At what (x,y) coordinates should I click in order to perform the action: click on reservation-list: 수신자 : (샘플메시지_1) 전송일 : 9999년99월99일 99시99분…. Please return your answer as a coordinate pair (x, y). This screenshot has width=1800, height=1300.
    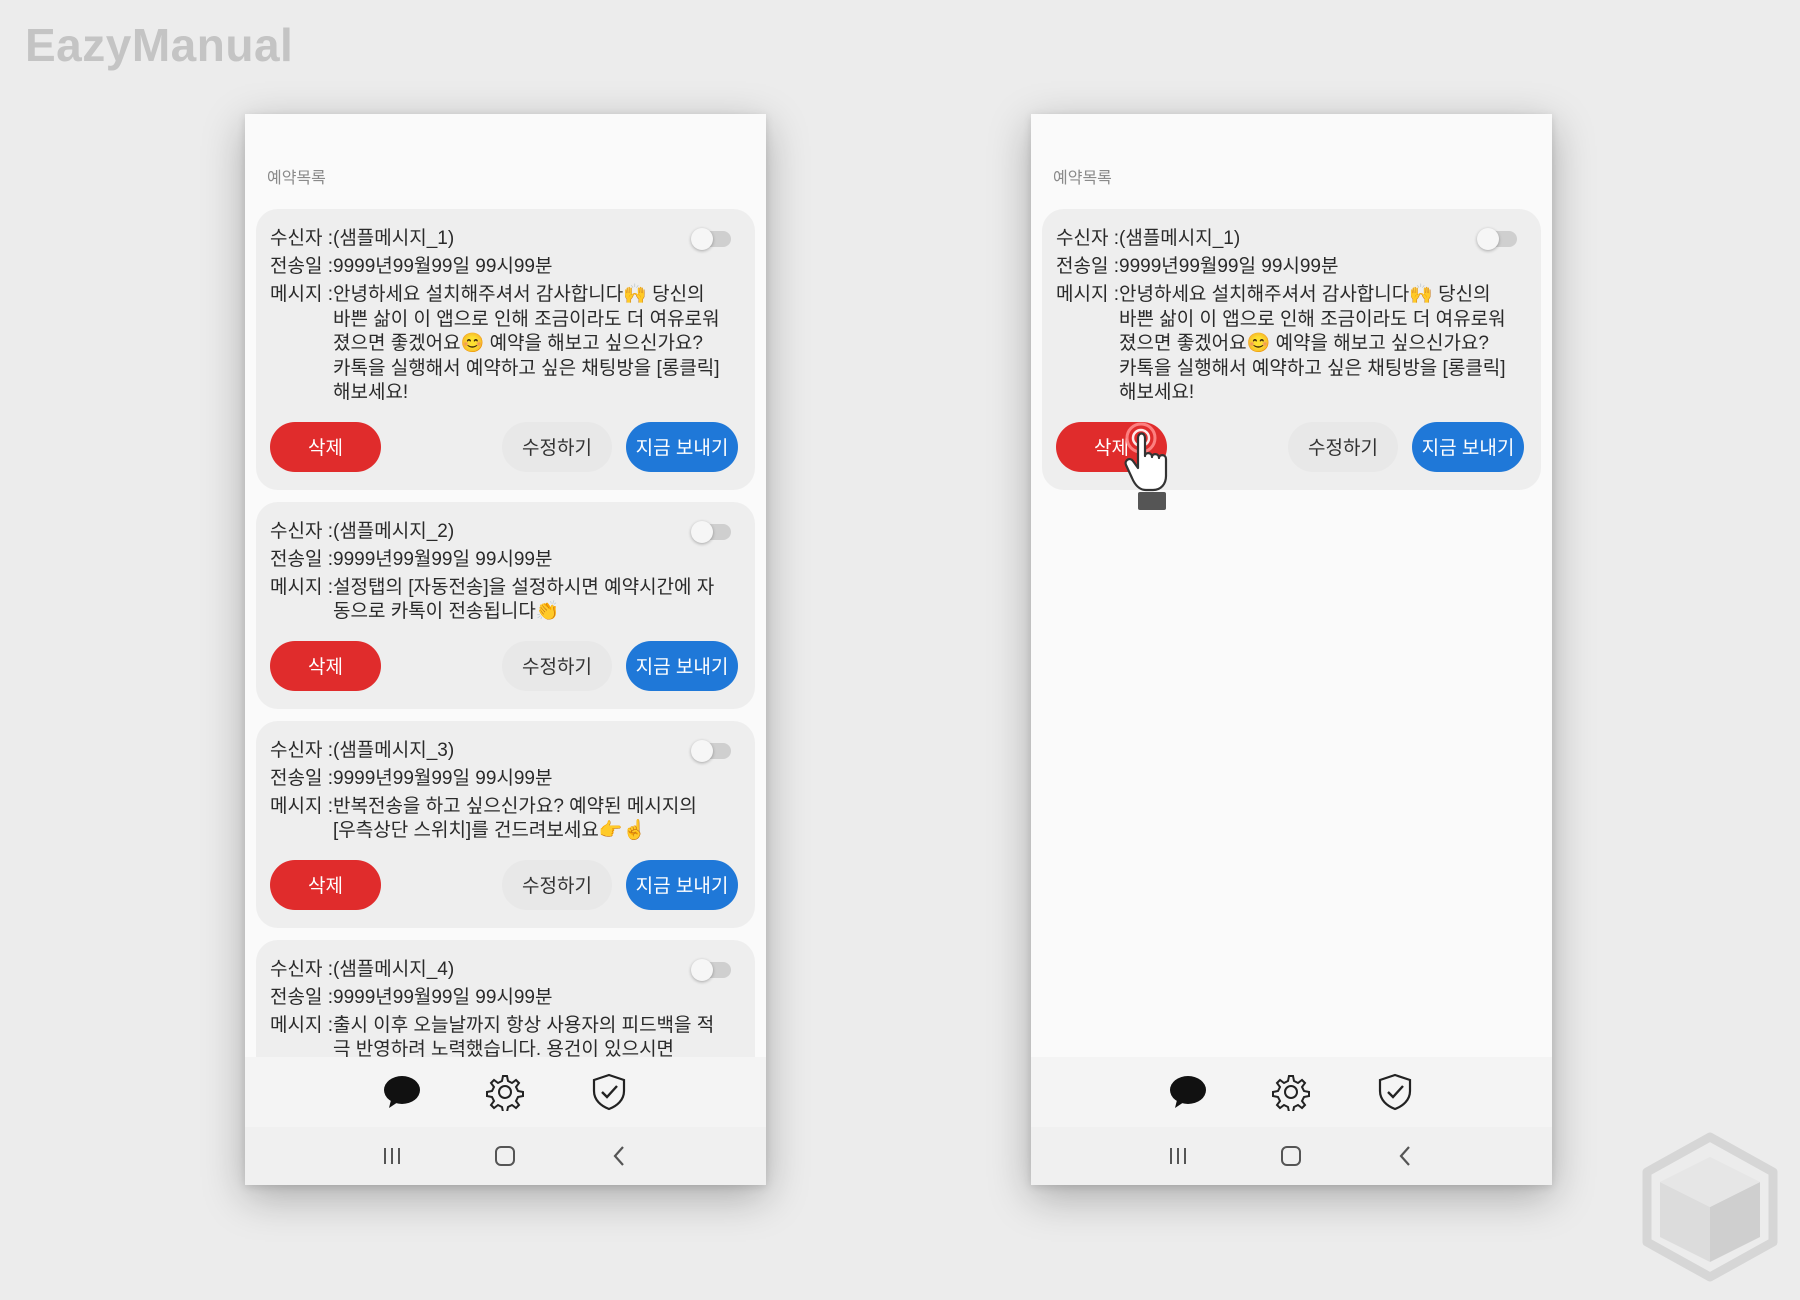
    Looking at the image, I should click on (1291, 359).